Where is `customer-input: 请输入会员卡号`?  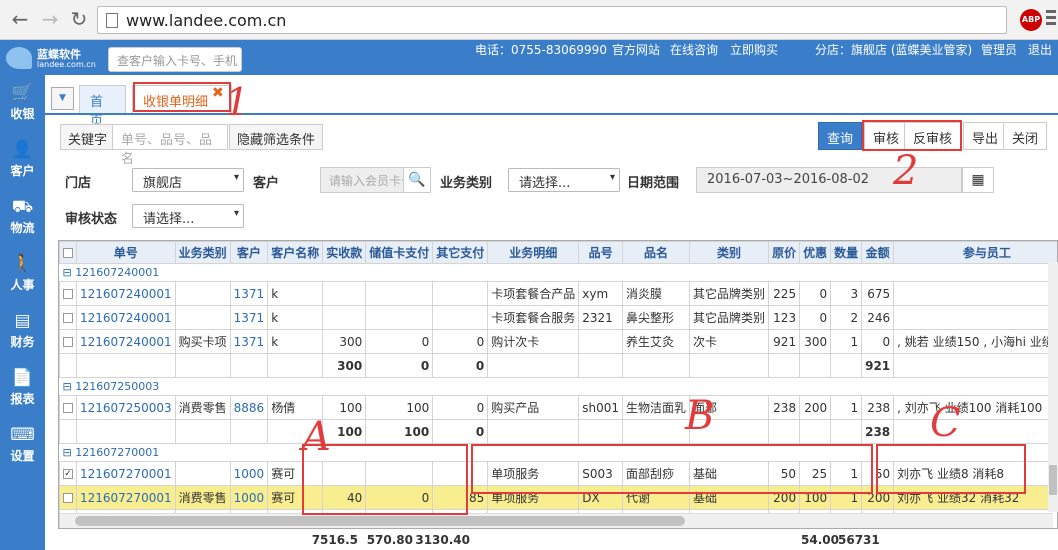
customer-input: 请输入会员卡号 is located at coordinates (362, 180).